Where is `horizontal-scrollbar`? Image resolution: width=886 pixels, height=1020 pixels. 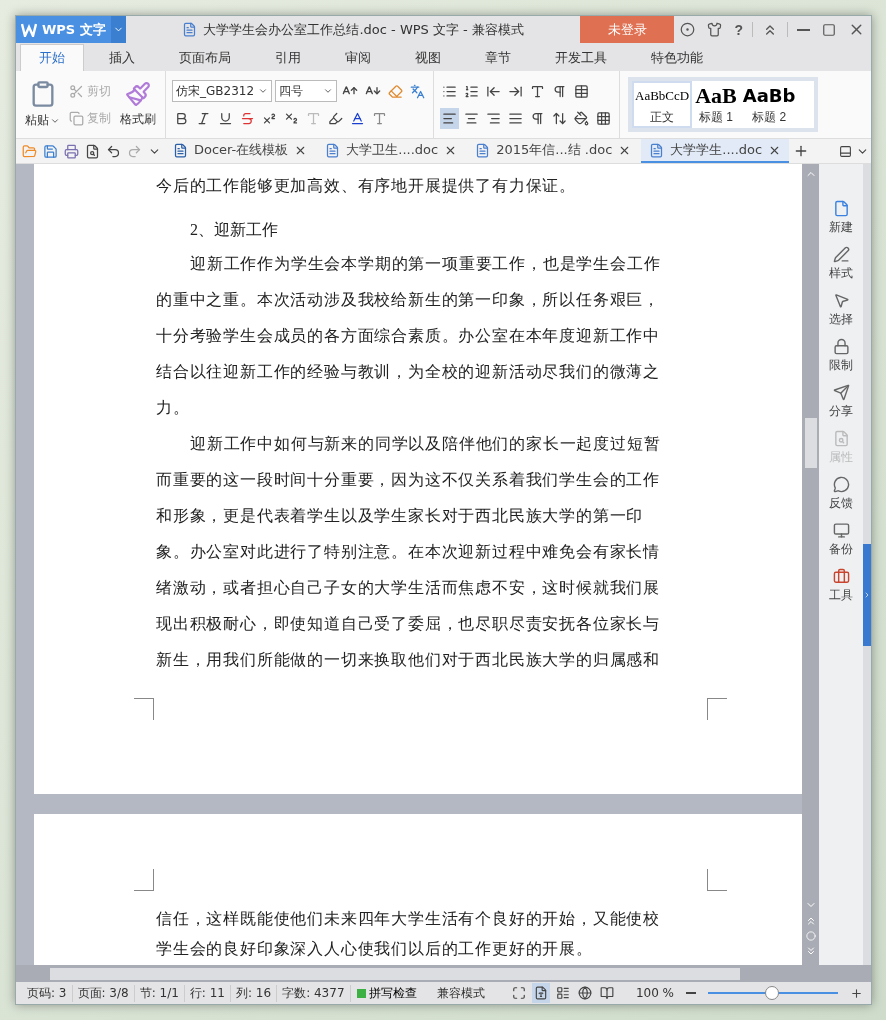 horizontal-scrollbar is located at coordinates (443, 973).